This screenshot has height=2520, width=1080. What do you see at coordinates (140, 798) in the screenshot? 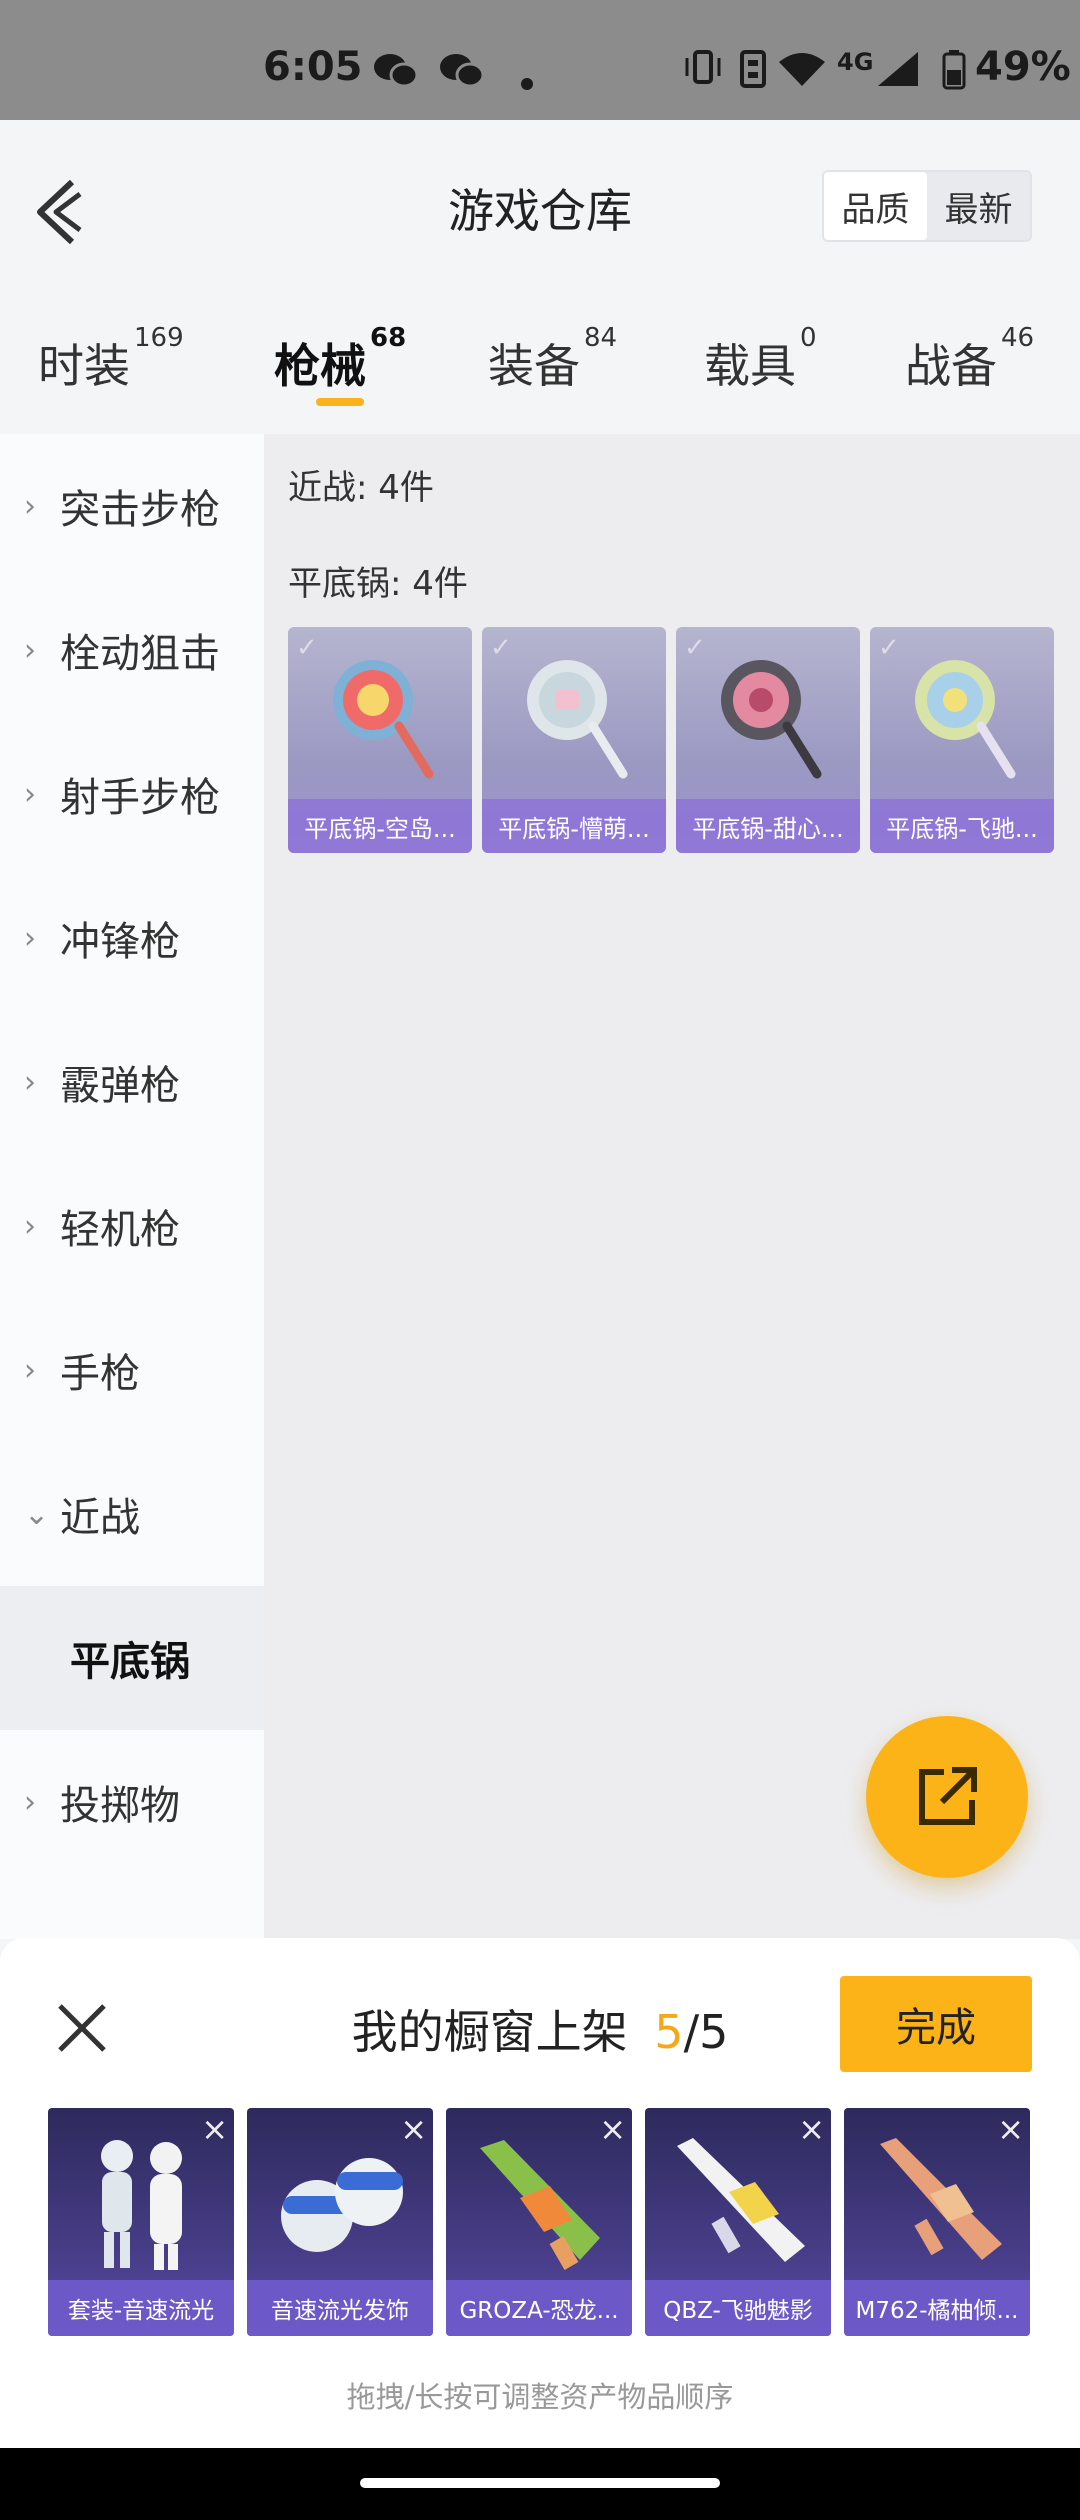
I see `sidebar-item-label: 射手步枪` at bounding box center [140, 798].